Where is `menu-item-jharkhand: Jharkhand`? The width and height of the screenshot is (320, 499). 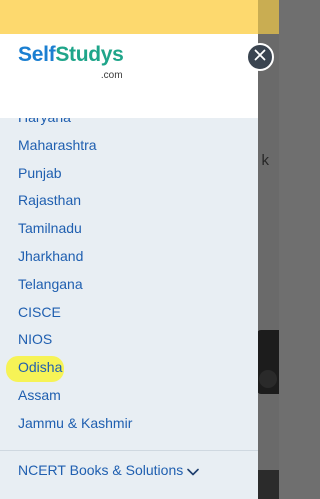
menu-item-jharkhand: Jharkhand is located at coordinates (129, 257).